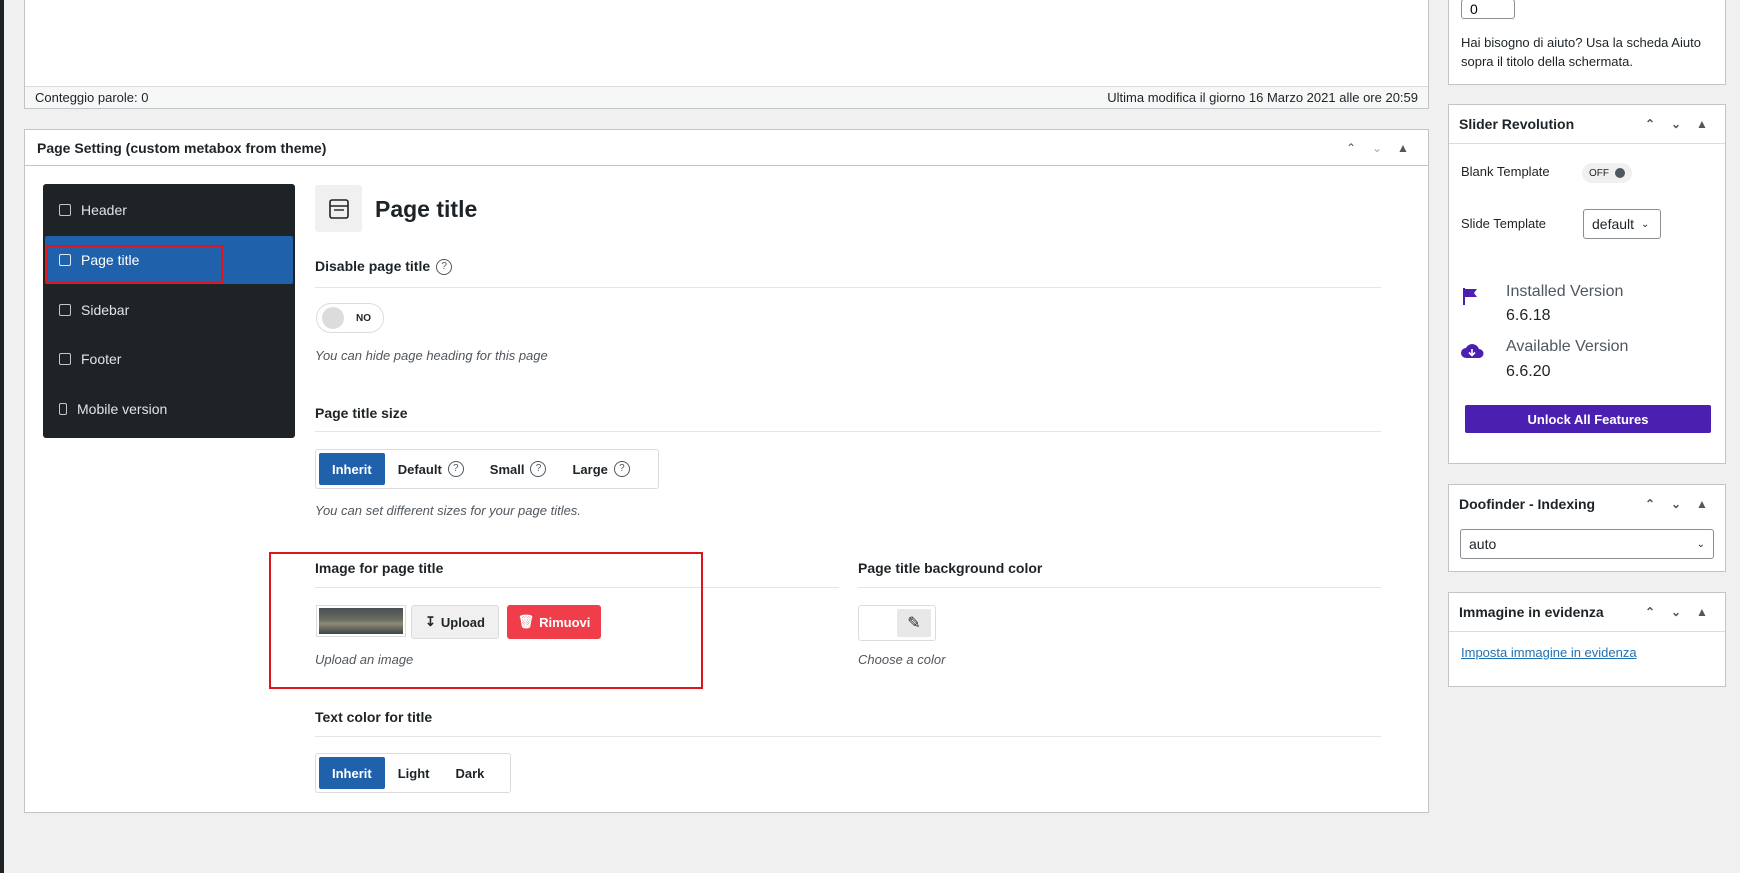  I want to click on unlock-features-button: Unlock All Features, so click(1588, 419).